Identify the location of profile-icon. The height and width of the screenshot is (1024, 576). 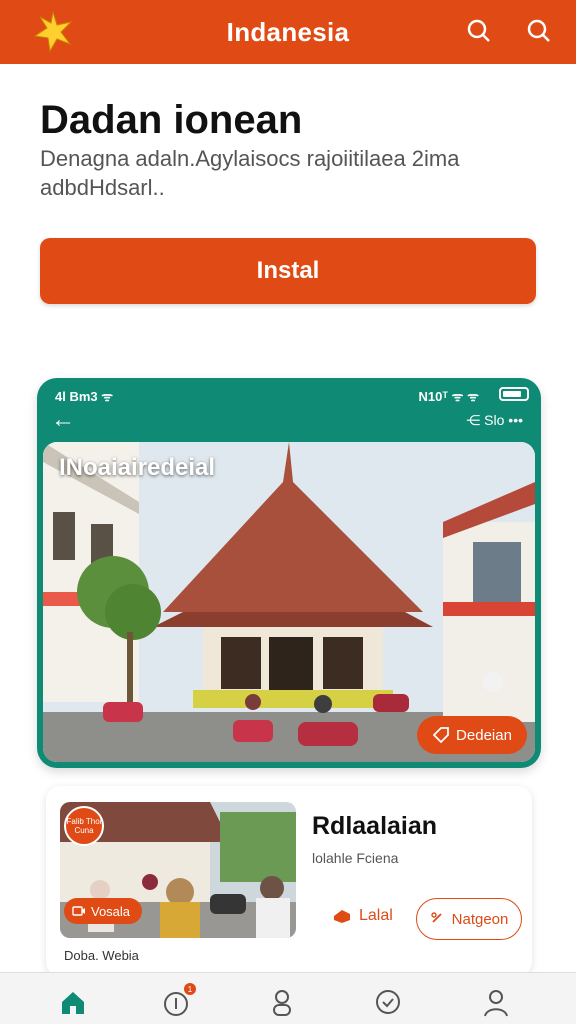
(496, 1003).